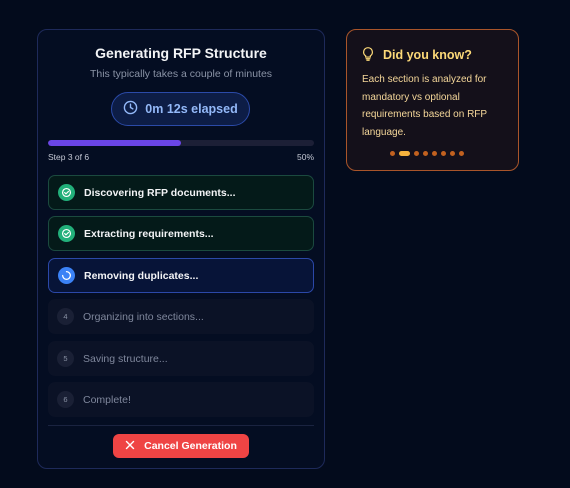 The image size is (570, 488). Describe the element at coordinates (65, 358) in the screenshot. I see `step-number-badge: 5` at that location.